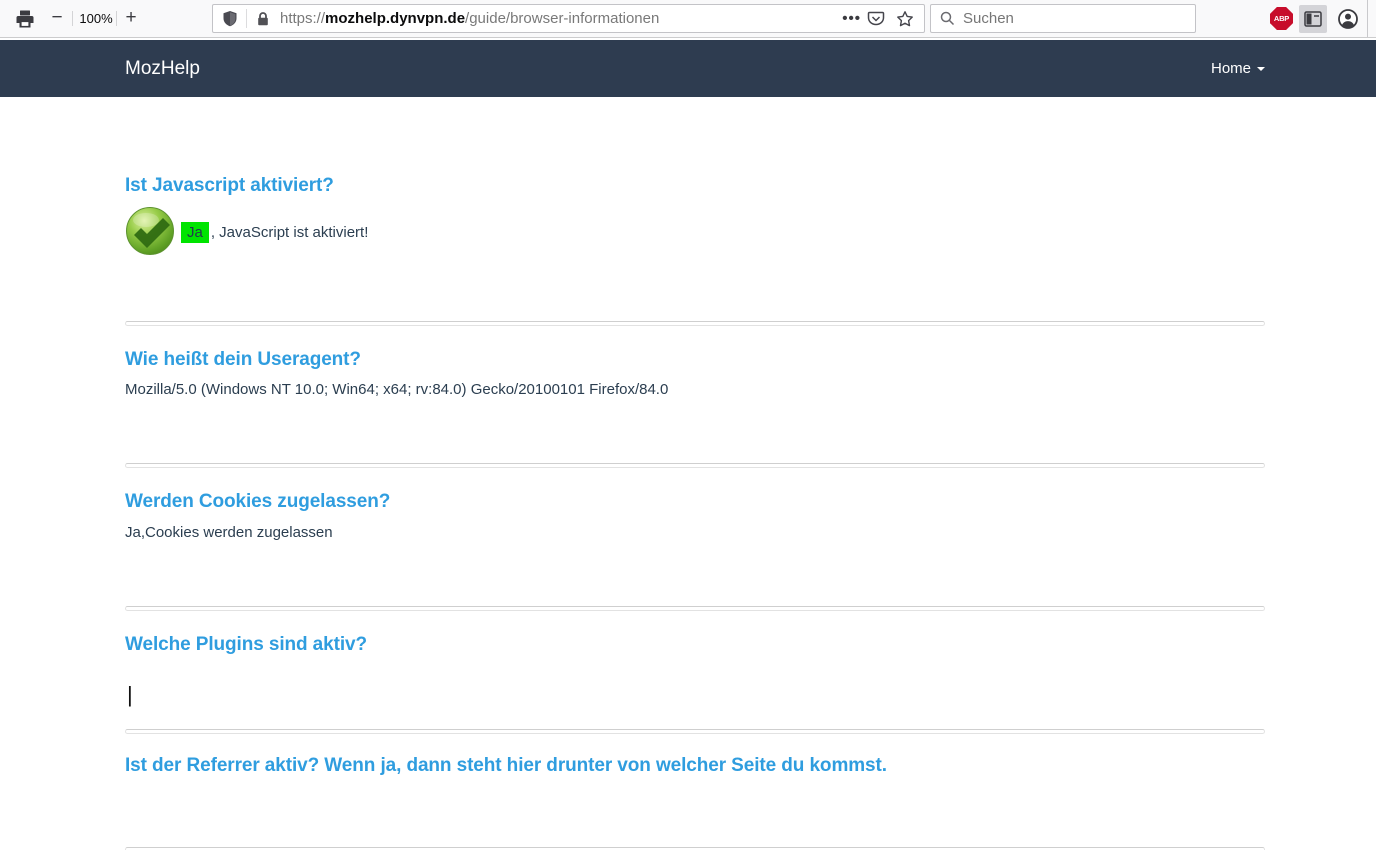  What do you see at coordinates (289, 232) in the screenshot?
I see `javascript-status-text: , JavaScript ist aktiviert!` at bounding box center [289, 232].